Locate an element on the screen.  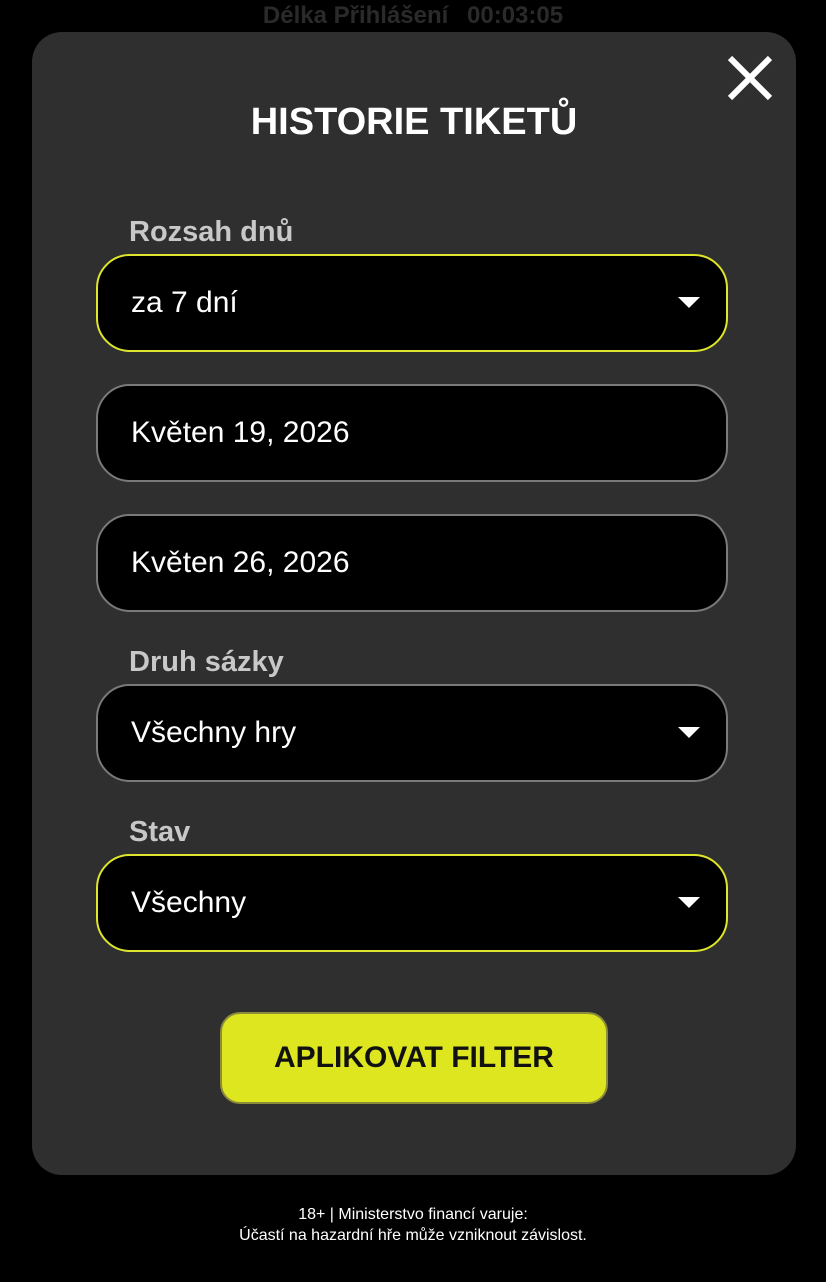
session-time: 00:03:05 is located at coordinates (515, 15).